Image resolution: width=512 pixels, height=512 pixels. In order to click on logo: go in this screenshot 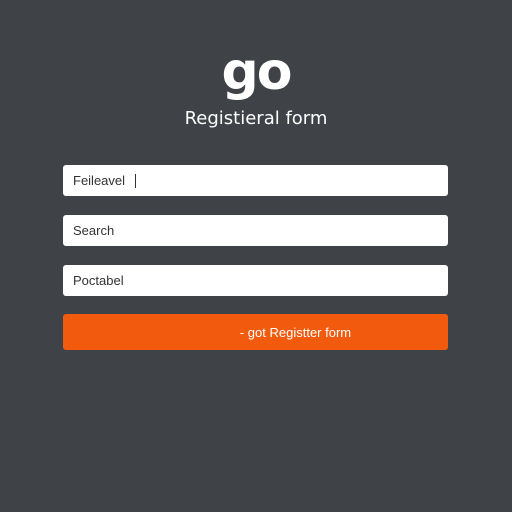, I will do `click(257, 72)`.